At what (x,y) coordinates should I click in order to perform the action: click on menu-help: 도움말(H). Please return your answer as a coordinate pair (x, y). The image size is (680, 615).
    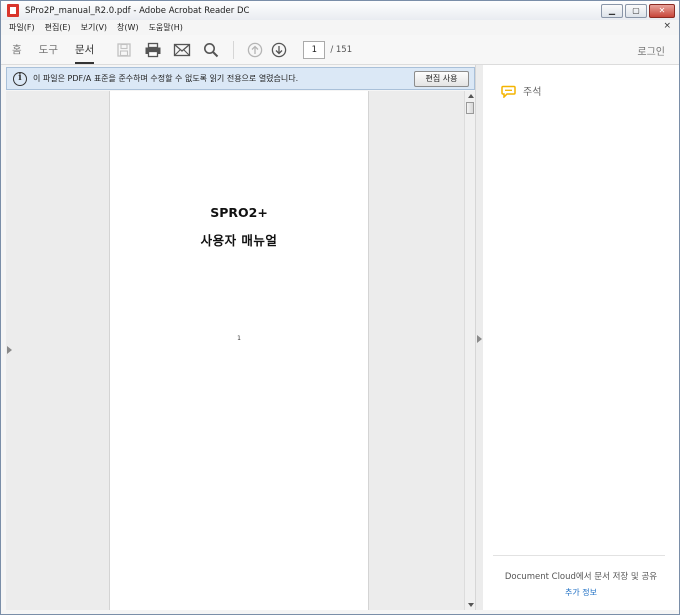
    Looking at the image, I should click on (166, 27).